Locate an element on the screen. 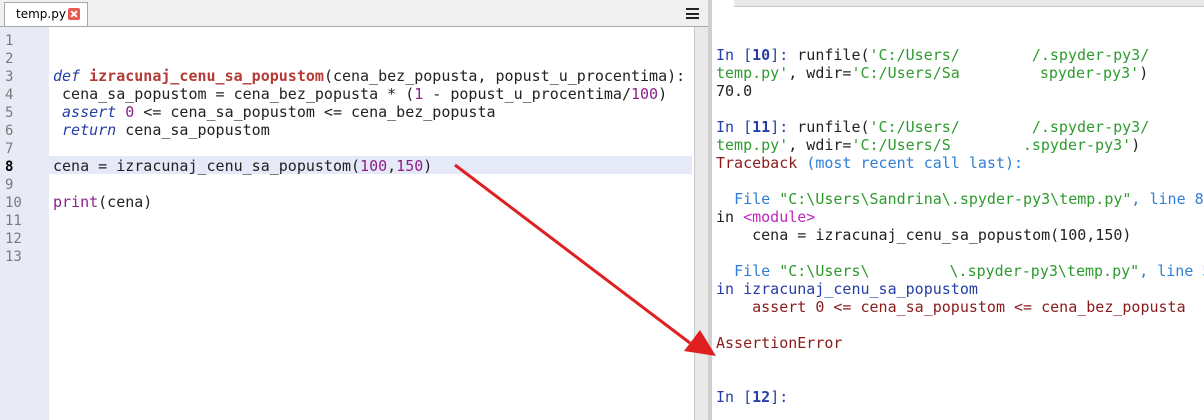  assert-keyword: assert is located at coordinates (89, 112).